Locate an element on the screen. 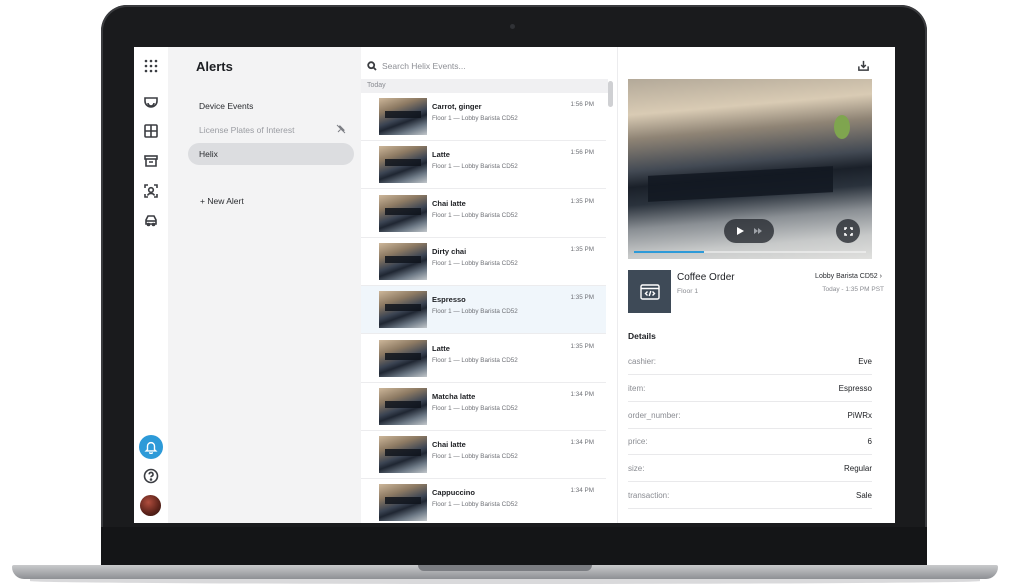 This screenshot has width=1010, height=588. download-icon is located at coordinates (864, 66).